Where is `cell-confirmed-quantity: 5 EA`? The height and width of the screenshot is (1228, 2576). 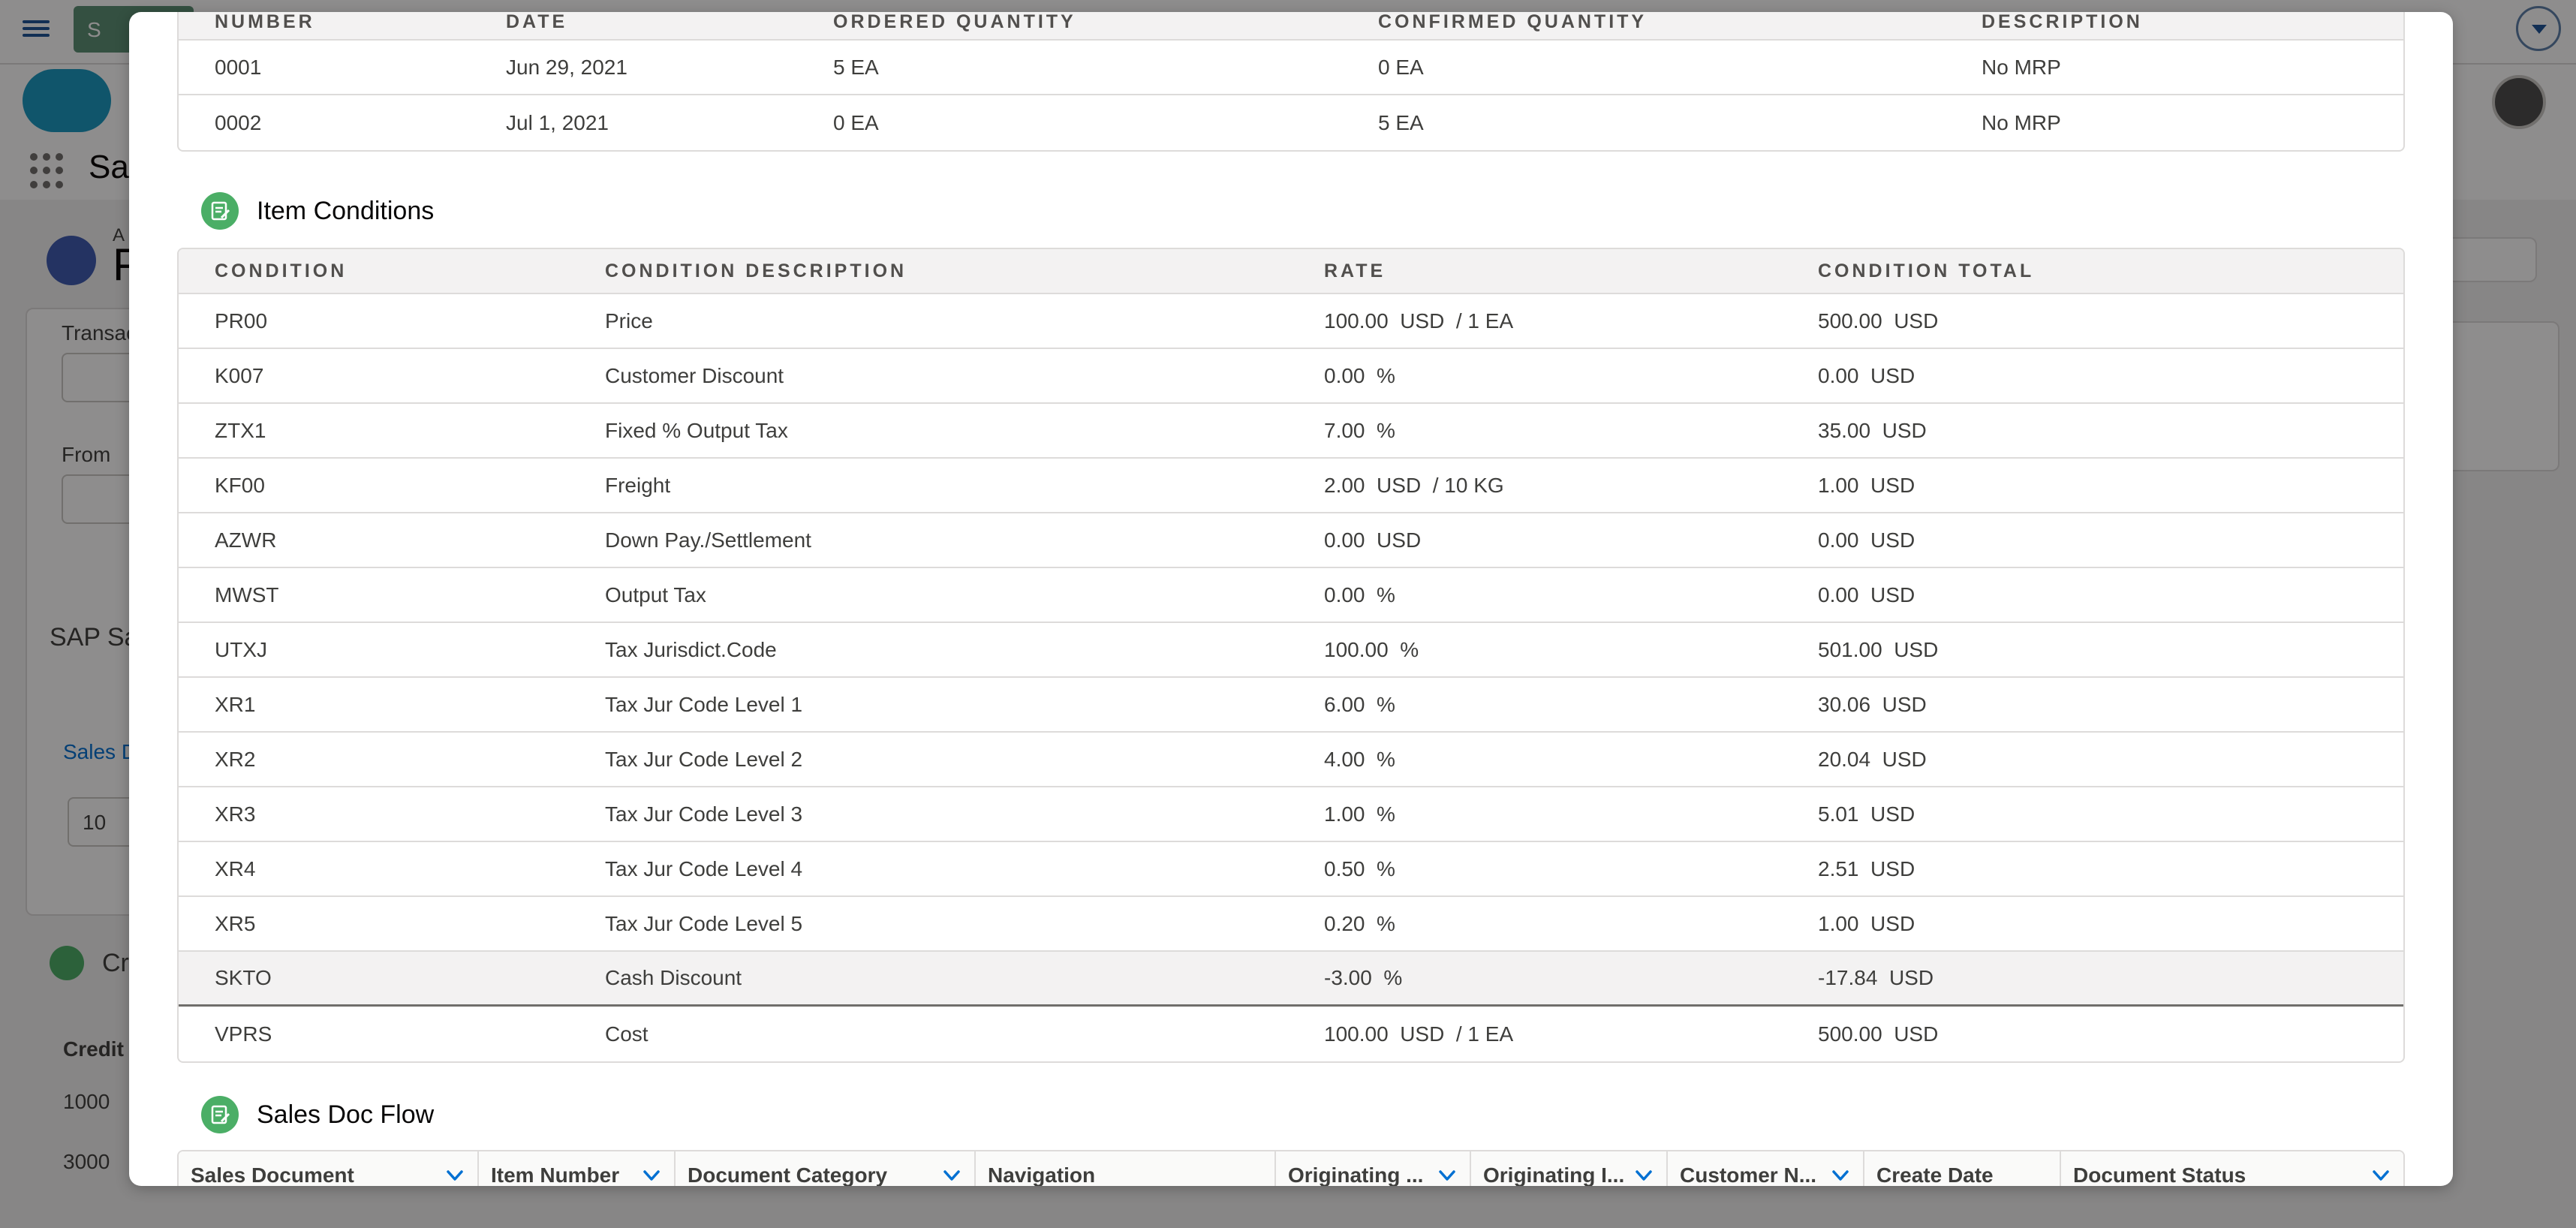
cell-confirmed-quantity: 5 EA is located at coordinates (1401, 122).